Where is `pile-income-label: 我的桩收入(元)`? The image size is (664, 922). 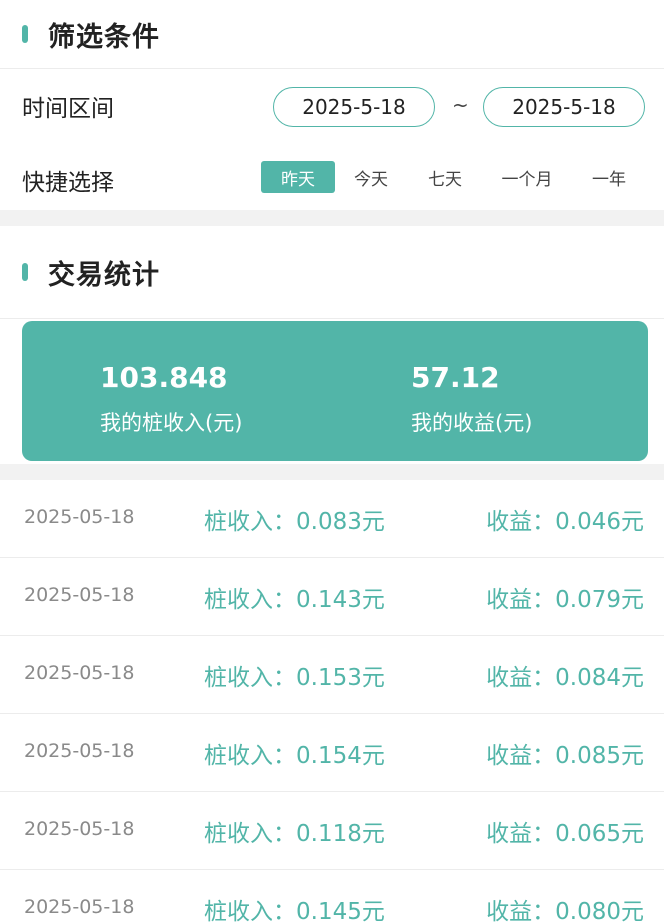
pile-income-label: 我的桩收入(元) is located at coordinates (171, 423).